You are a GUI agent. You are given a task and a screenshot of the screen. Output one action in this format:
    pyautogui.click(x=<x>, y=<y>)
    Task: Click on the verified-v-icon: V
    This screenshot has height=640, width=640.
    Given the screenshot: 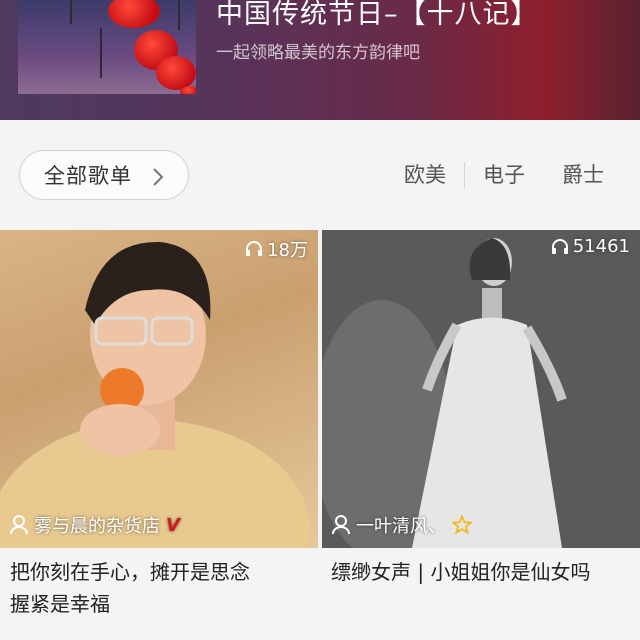 What is the action you would take?
    pyautogui.click(x=173, y=525)
    